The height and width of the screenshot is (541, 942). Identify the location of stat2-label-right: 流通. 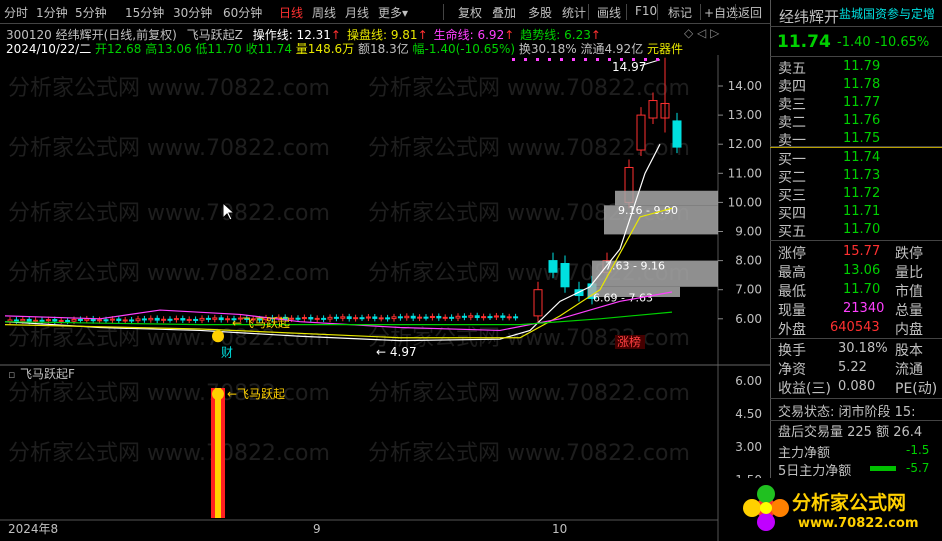
(909, 370).